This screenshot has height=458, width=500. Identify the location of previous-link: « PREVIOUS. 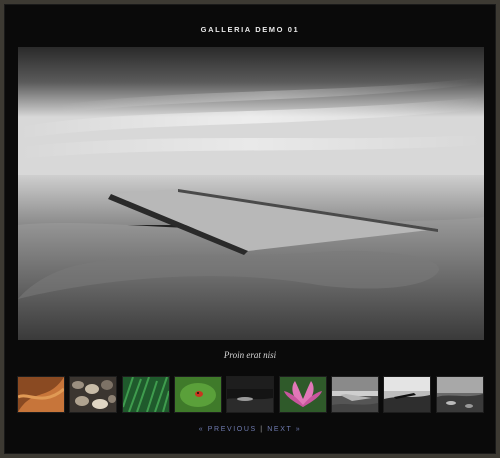
(228, 429).